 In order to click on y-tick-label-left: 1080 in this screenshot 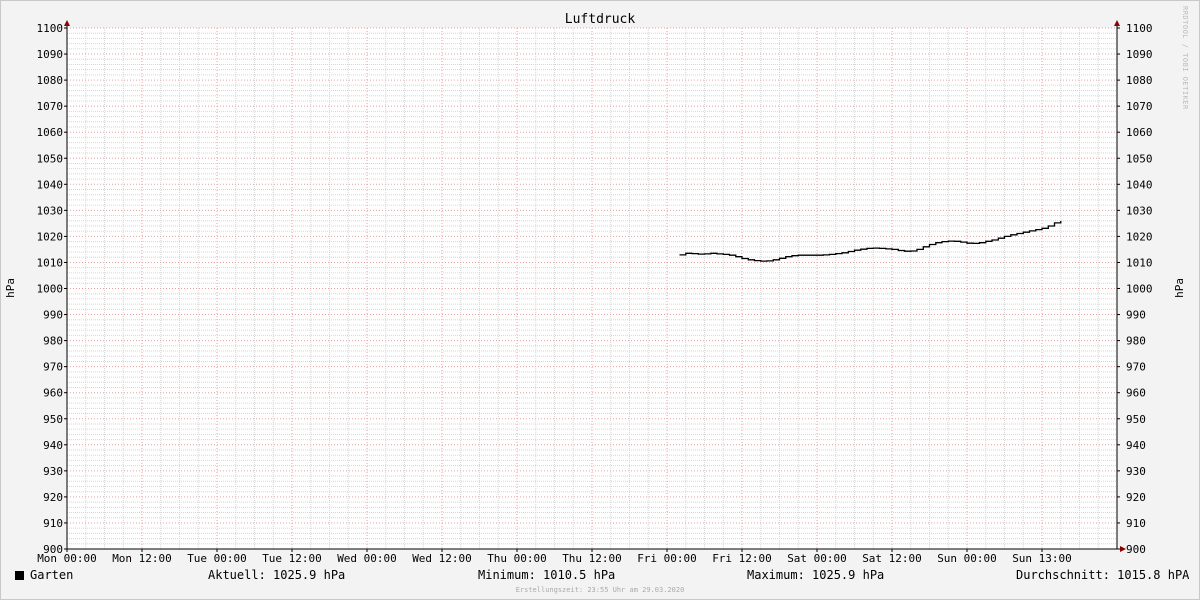, I will do `click(50, 80)`.